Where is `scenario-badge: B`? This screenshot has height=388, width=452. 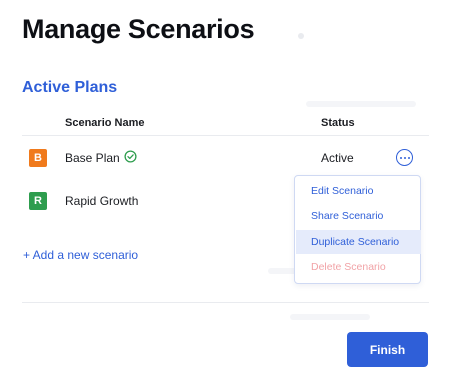
scenario-badge: B is located at coordinates (38, 158).